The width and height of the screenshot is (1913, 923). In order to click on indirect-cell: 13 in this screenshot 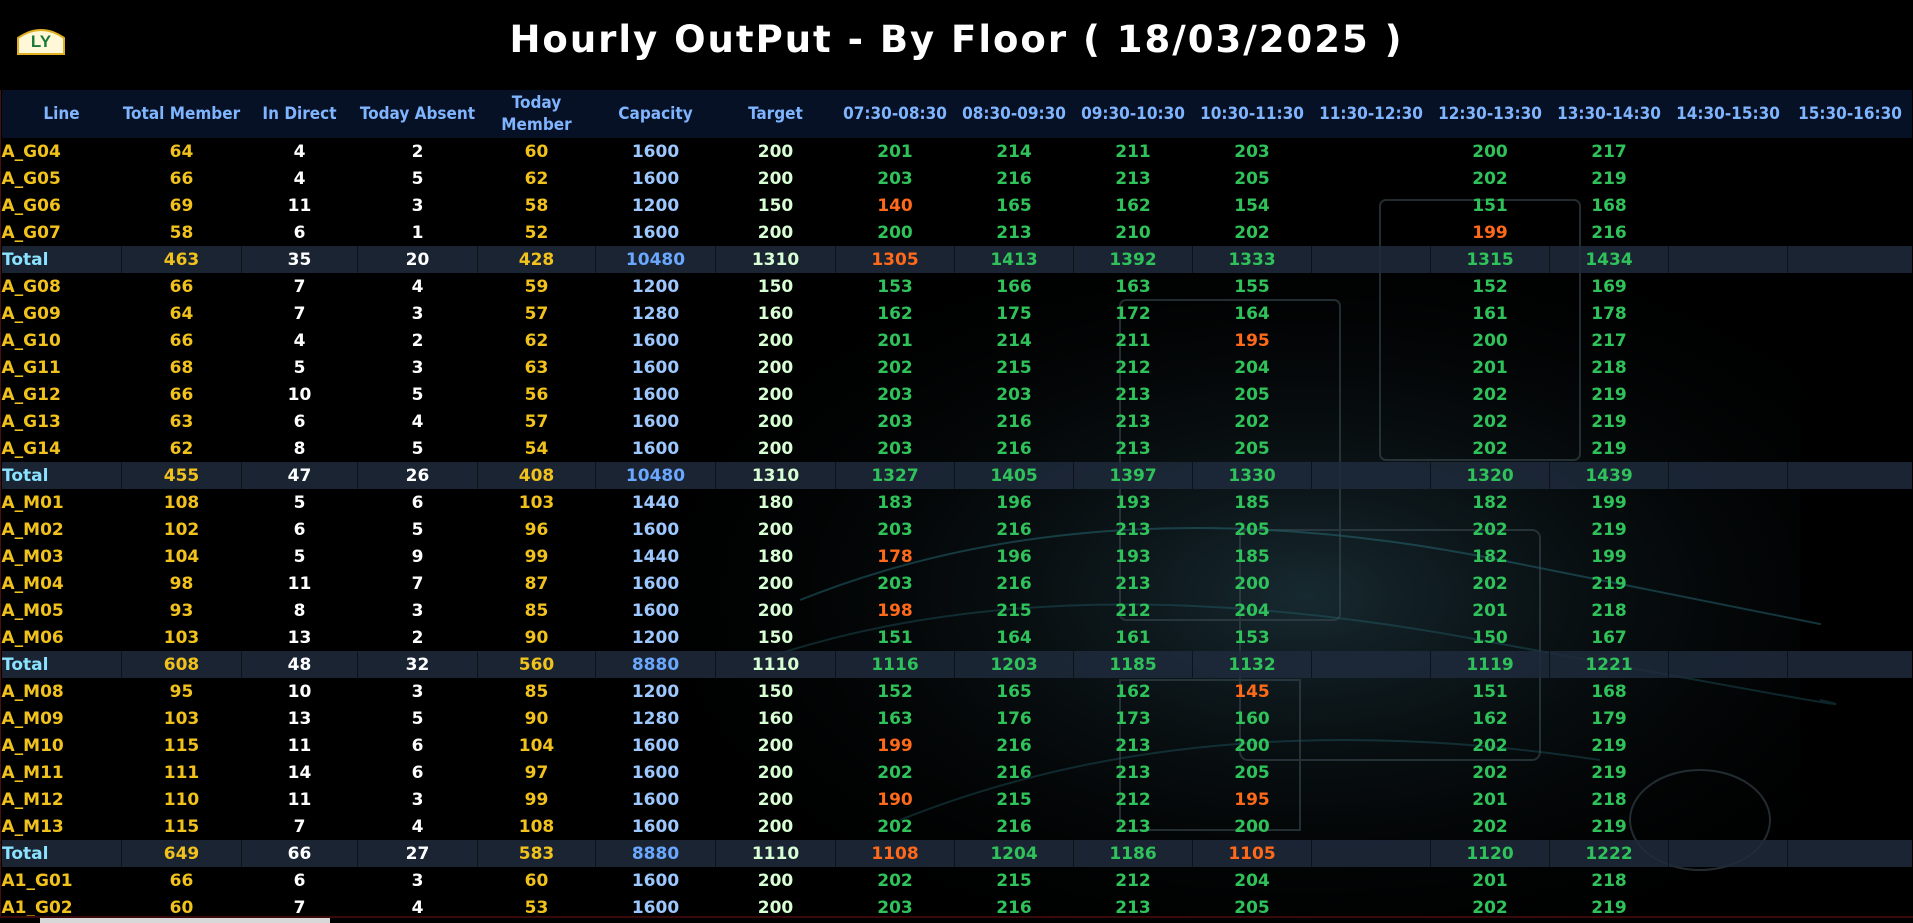, I will do `click(299, 718)`.